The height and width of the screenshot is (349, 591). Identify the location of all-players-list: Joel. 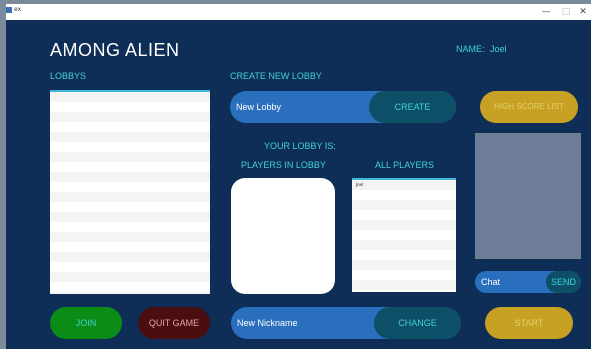
(404, 235).